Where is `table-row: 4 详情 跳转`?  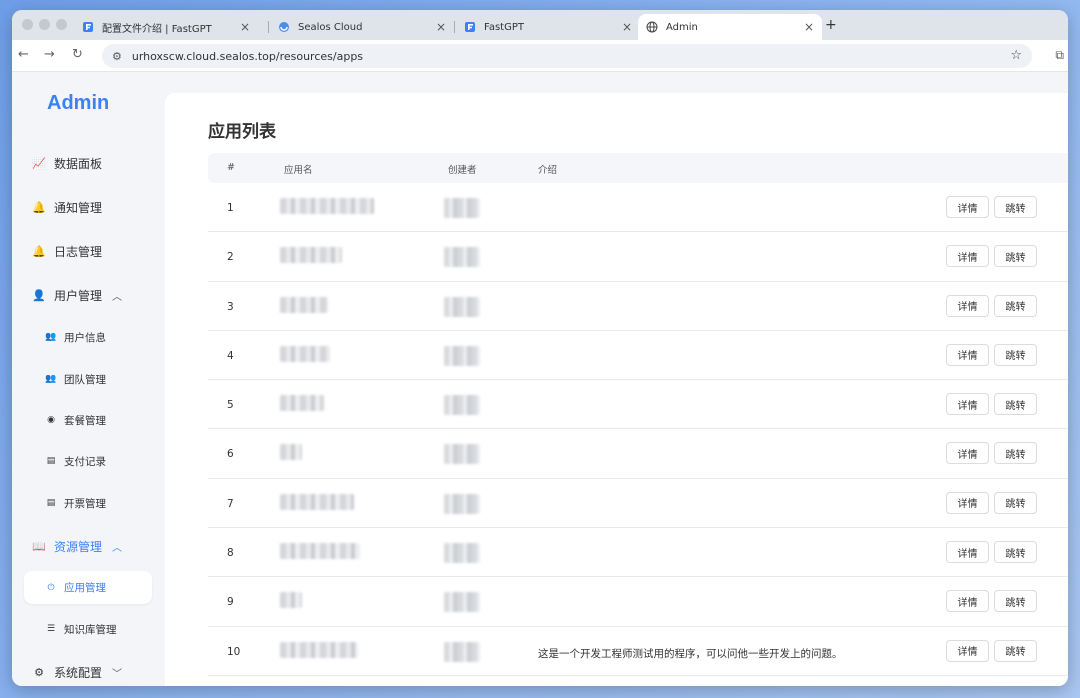
table-row: 4 详情 跳转 is located at coordinates (638, 356).